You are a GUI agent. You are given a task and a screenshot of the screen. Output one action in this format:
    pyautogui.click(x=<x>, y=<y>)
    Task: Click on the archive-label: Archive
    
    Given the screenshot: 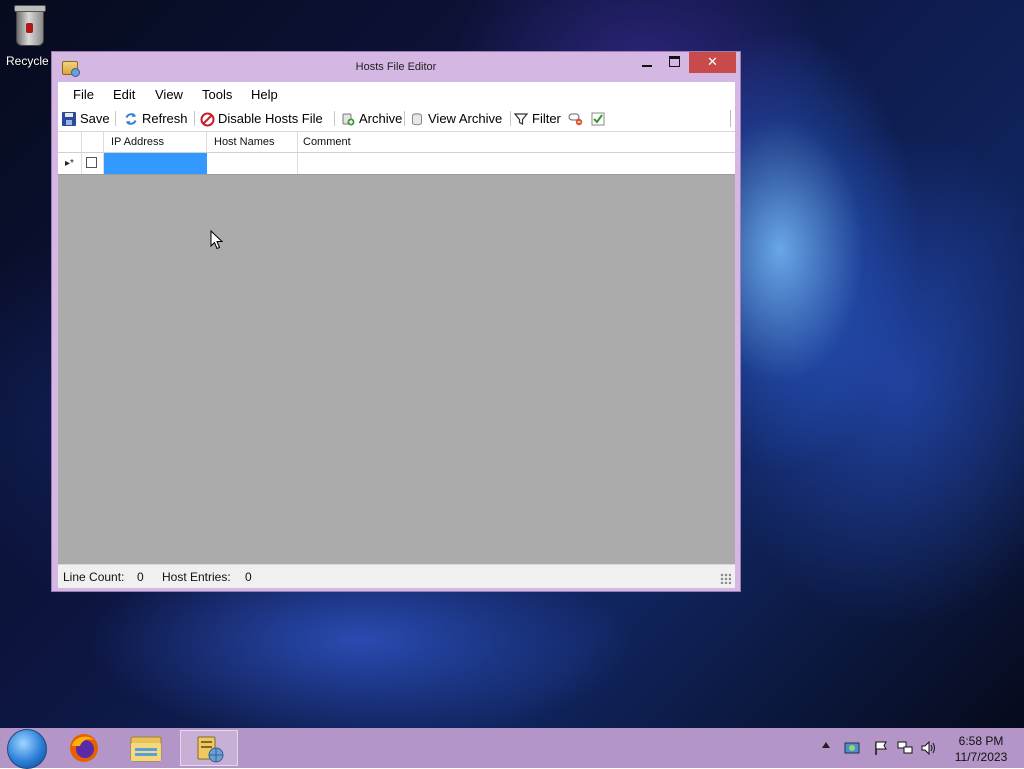 What is the action you would take?
    pyautogui.click(x=381, y=118)
    